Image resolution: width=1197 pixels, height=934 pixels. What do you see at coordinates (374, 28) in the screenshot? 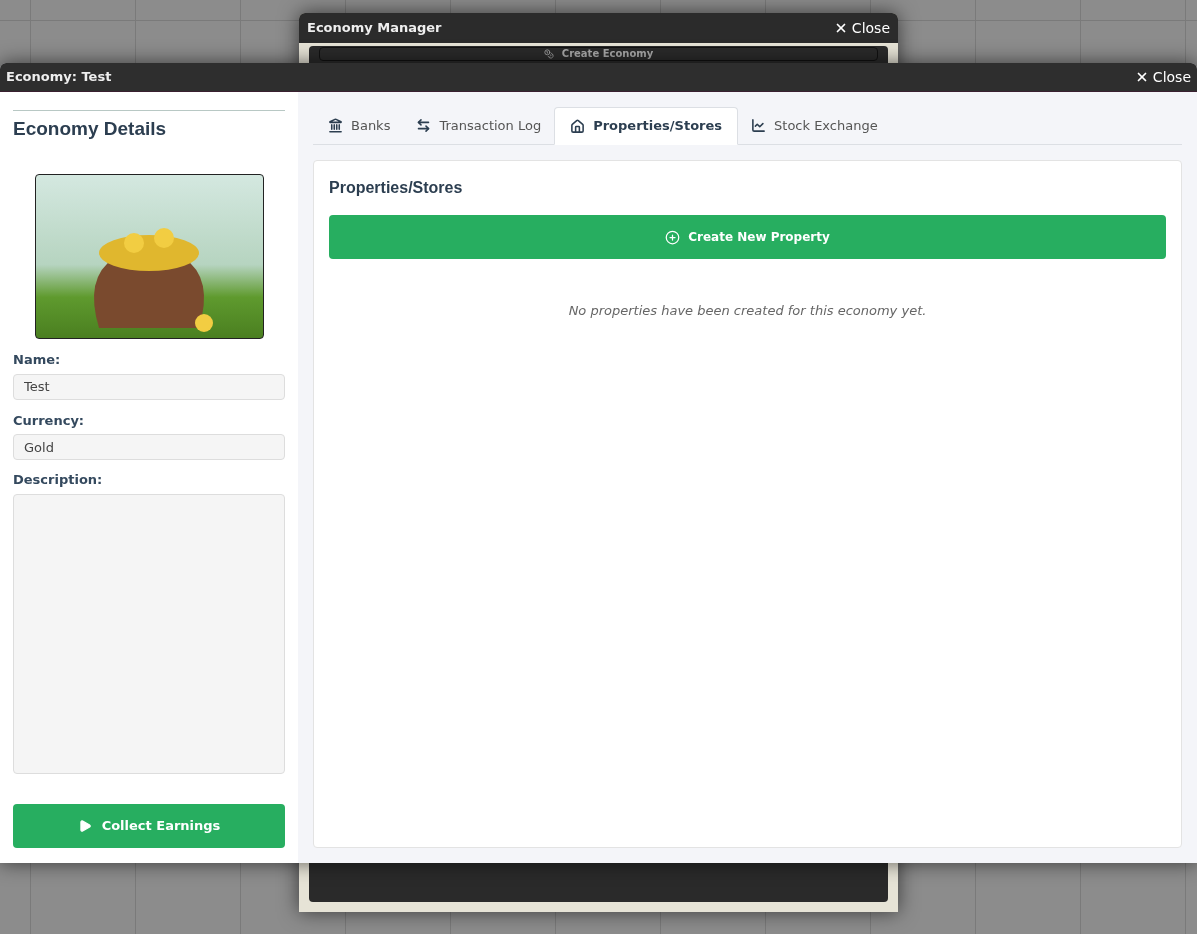
I see `window-title: Economy Manager` at bounding box center [374, 28].